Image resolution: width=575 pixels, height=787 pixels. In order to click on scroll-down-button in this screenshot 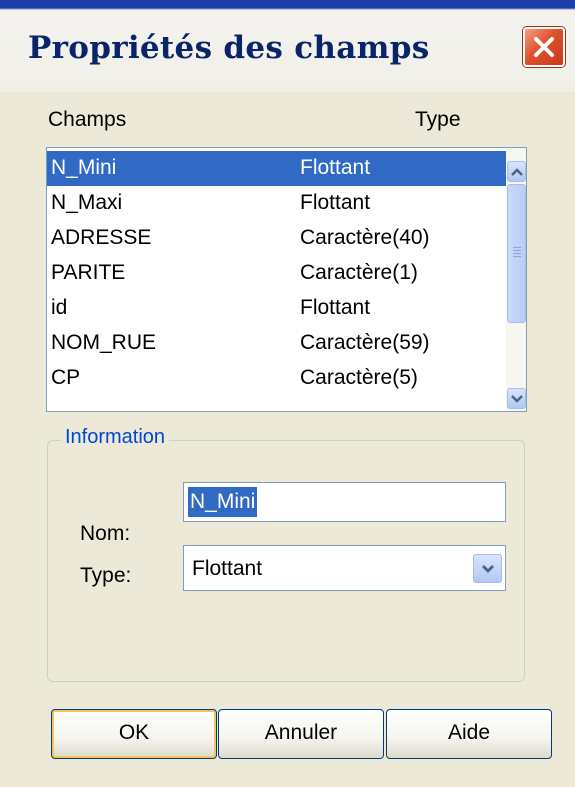, I will do `click(516, 398)`.